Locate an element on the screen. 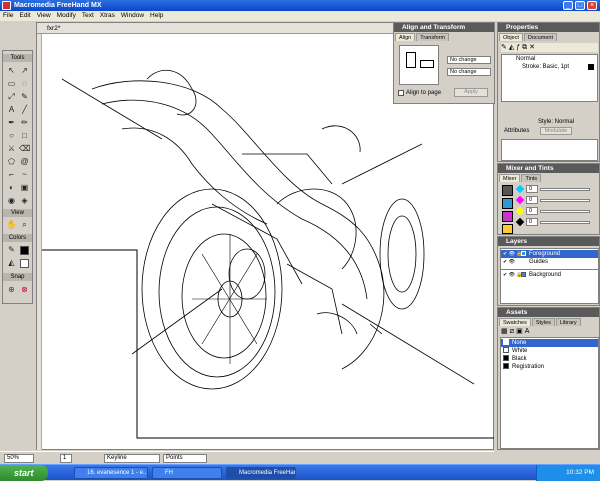 The width and height of the screenshot is (600, 481). fill-swatch-icon: ▦ is located at coordinates (505, 331).